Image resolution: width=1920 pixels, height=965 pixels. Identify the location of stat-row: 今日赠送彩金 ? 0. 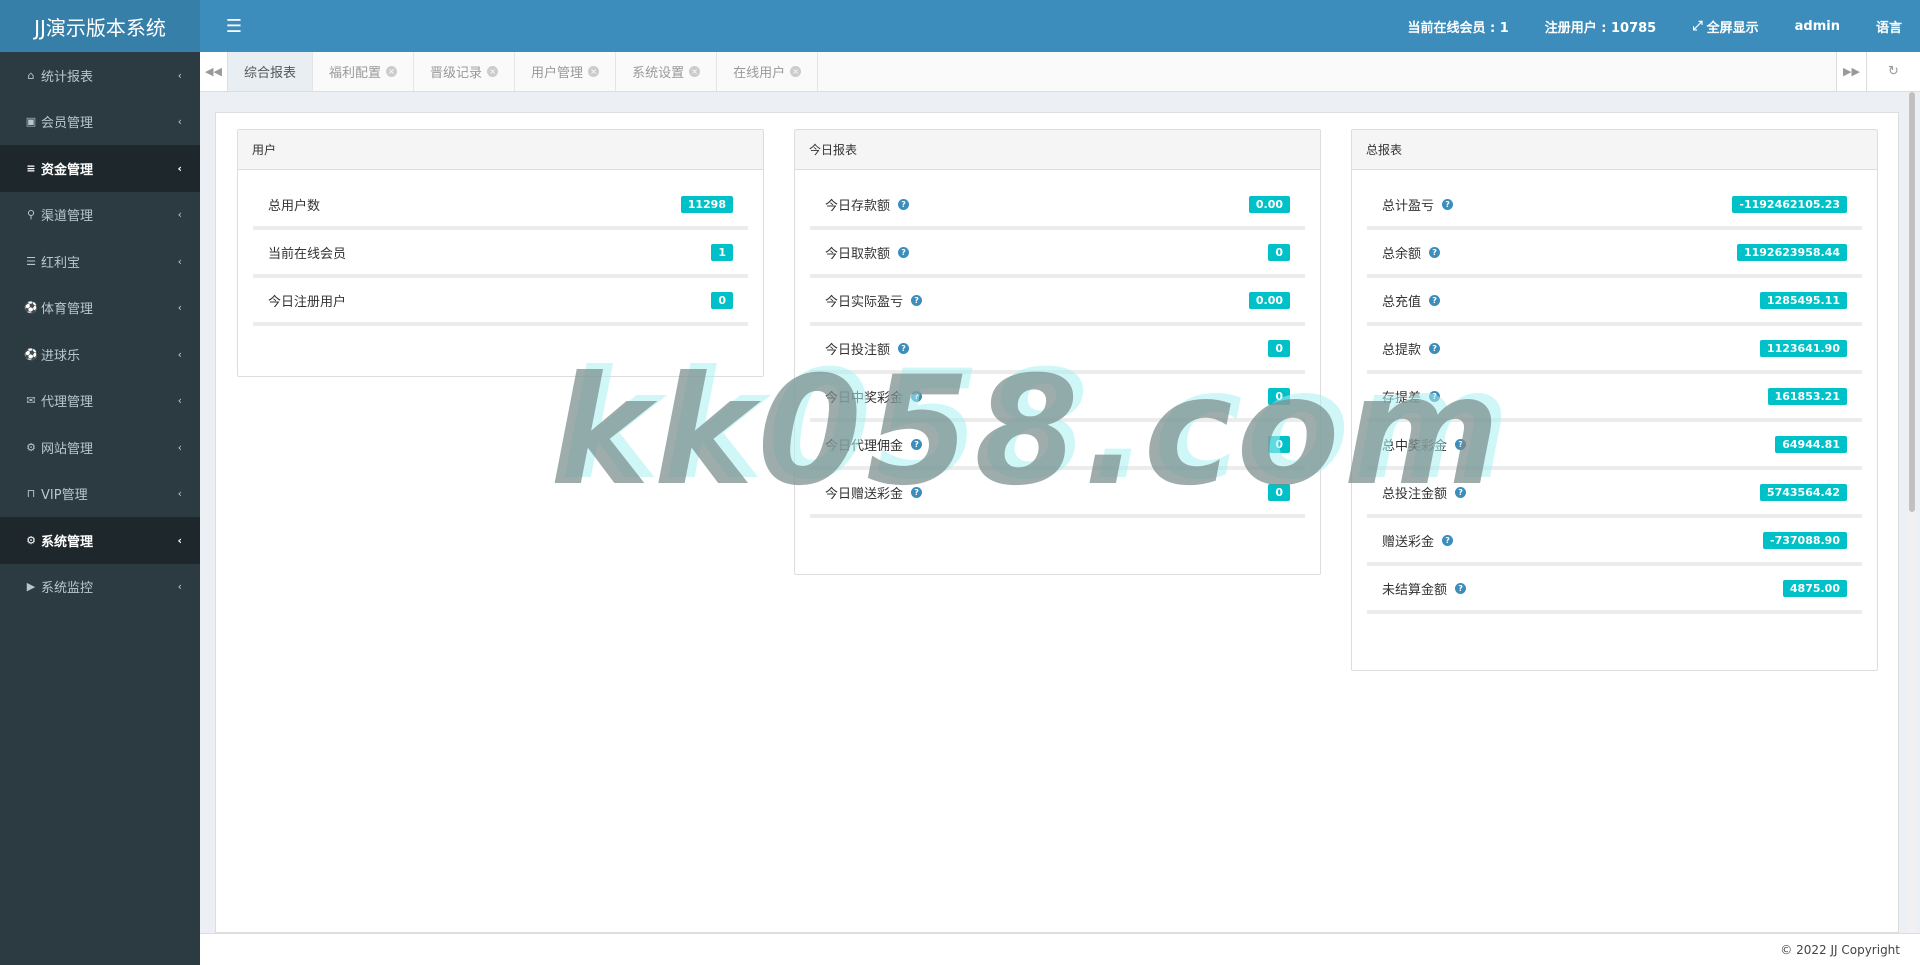
(1057, 494).